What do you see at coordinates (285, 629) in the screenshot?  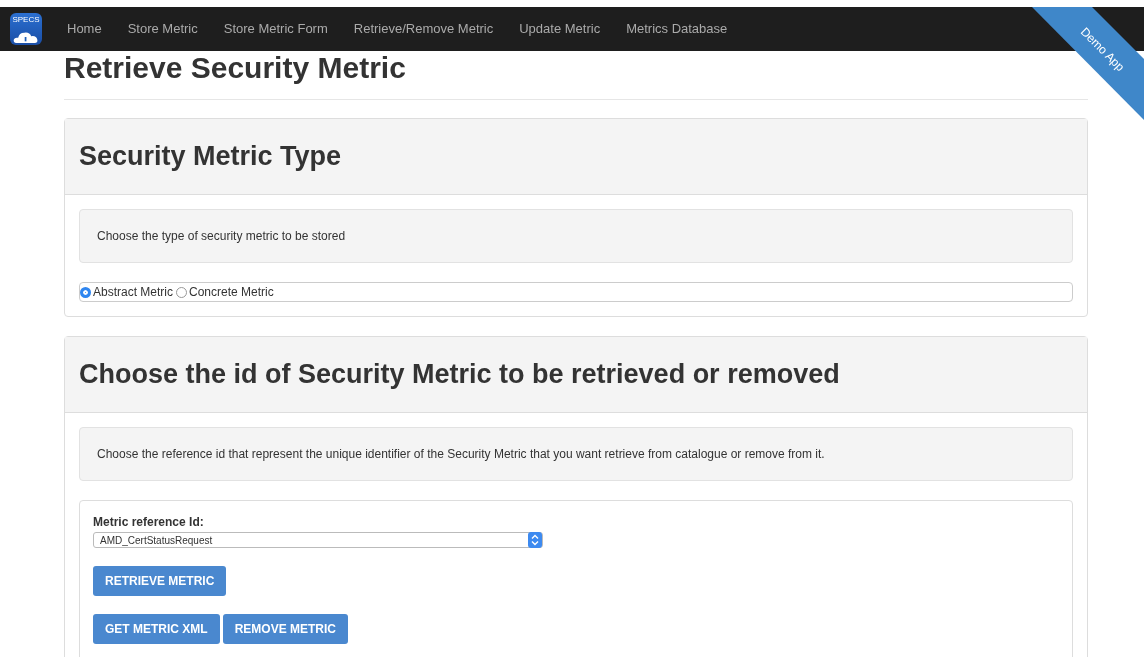 I see `action-button: REMOVE METRIC` at bounding box center [285, 629].